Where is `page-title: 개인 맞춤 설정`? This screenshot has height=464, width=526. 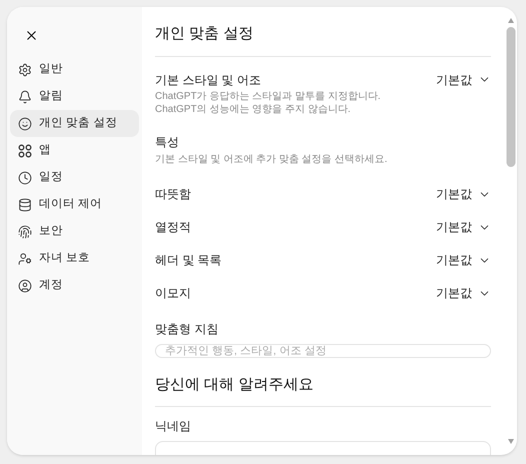 page-title: 개인 맞춤 설정 is located at coordinates (323, 31).